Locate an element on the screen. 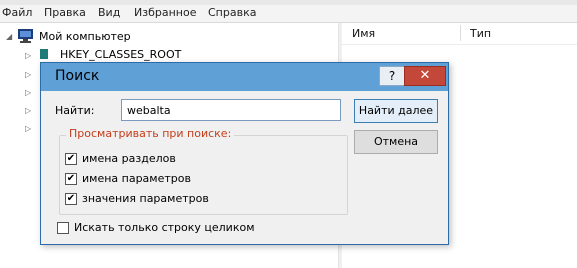  find-input is located at coordinates (231, 110).